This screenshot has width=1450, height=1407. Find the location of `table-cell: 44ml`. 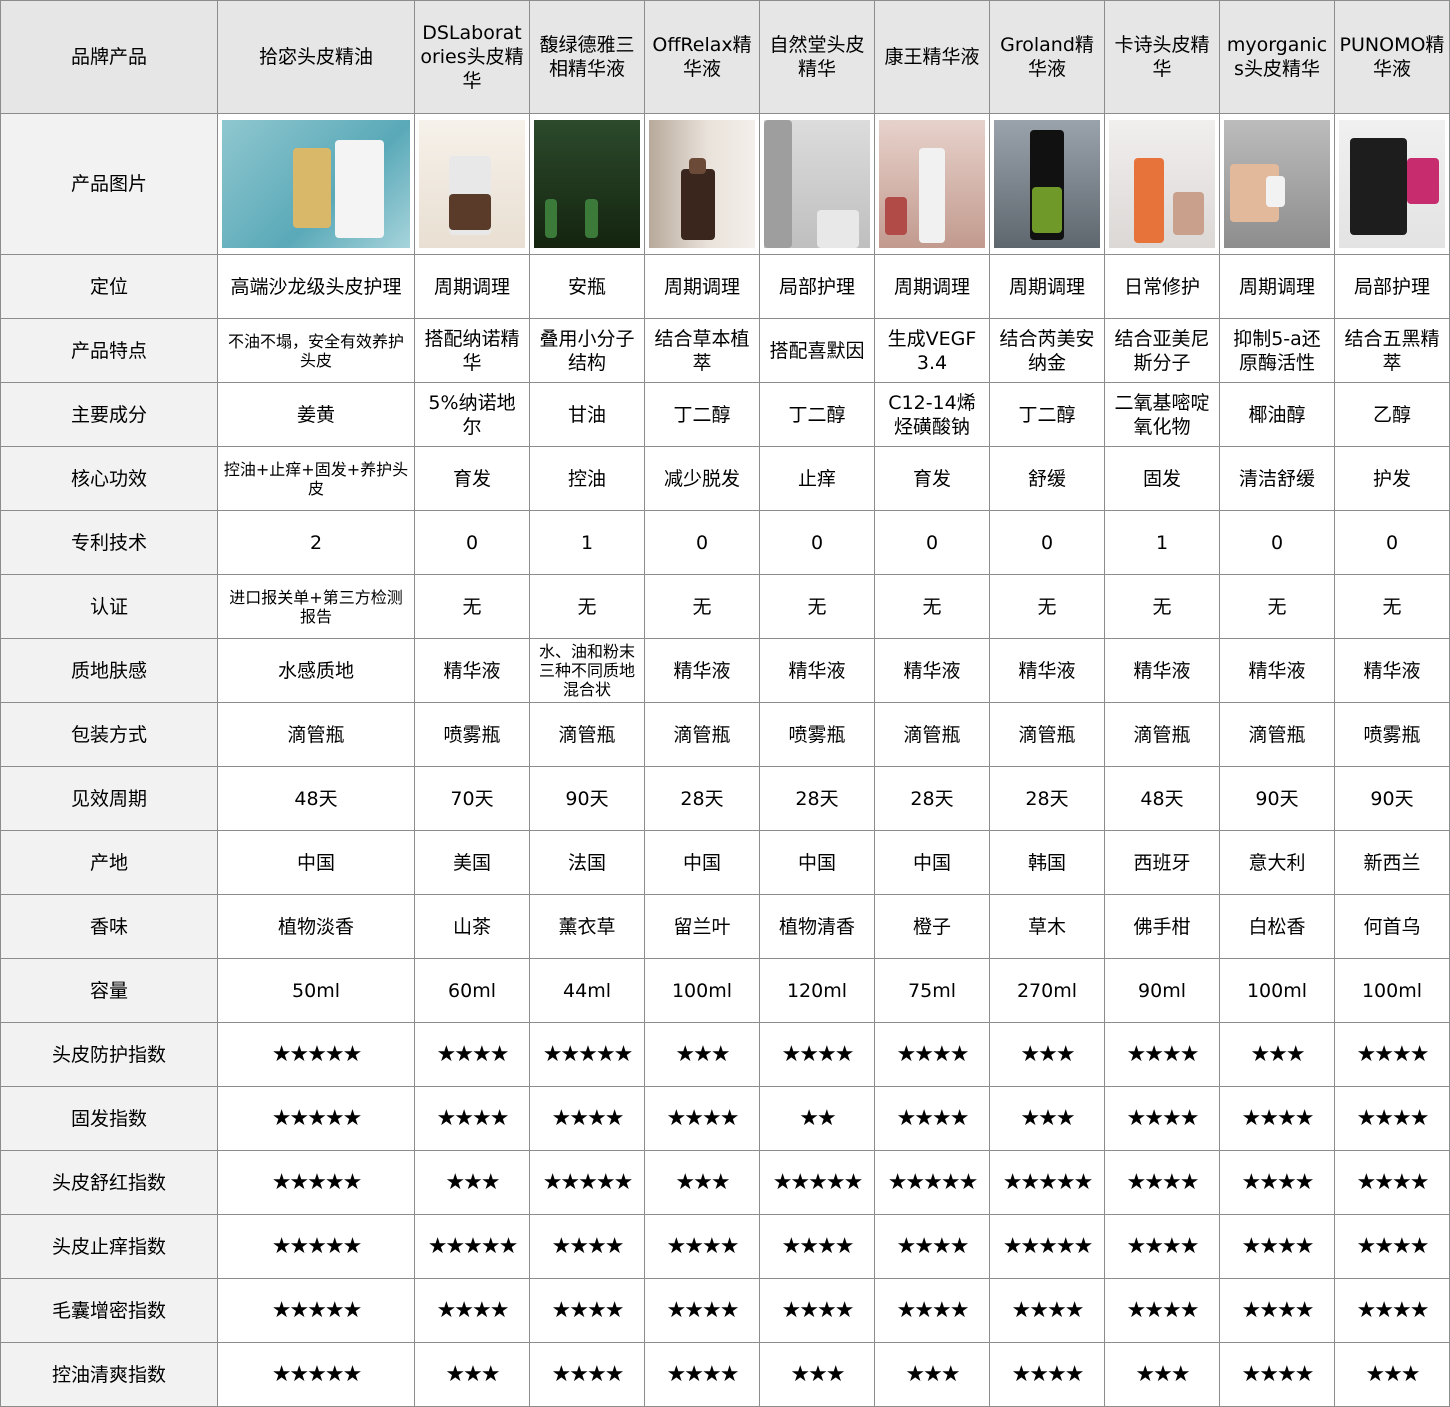

table-cell: 44ml is located at coordinates (587, 991).